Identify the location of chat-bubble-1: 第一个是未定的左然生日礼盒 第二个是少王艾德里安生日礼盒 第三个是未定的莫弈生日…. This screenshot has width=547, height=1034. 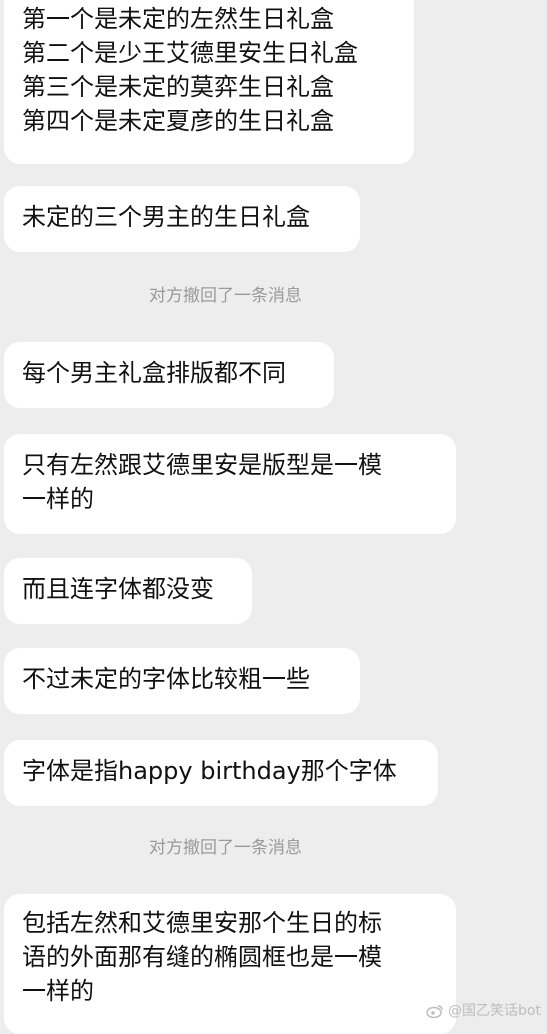
(209, 82).